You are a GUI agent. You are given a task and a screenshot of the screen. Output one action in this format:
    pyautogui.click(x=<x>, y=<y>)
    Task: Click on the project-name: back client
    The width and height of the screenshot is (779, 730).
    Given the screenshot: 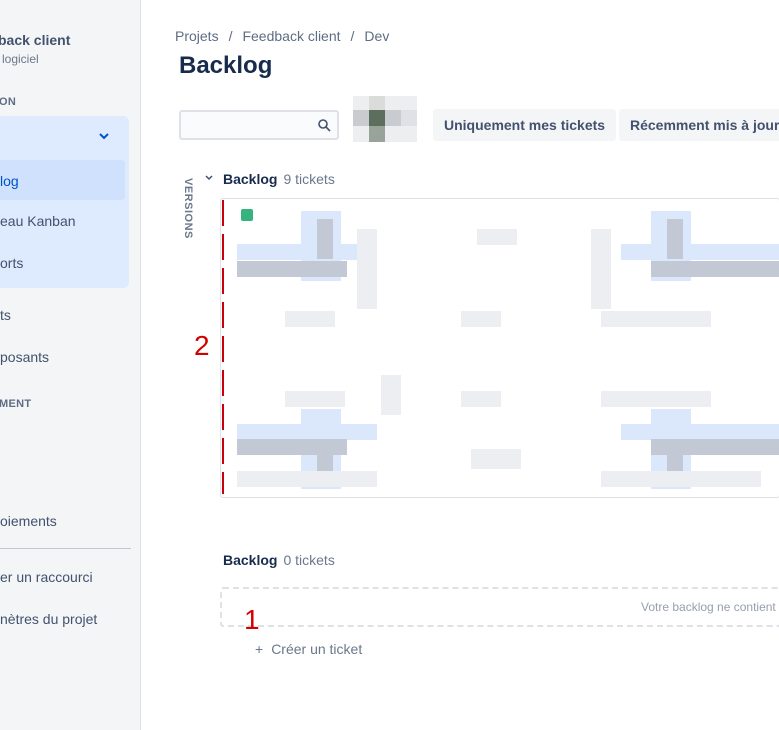 What is the action you would take?
    pyautogui.click(x=35, y=40)
    